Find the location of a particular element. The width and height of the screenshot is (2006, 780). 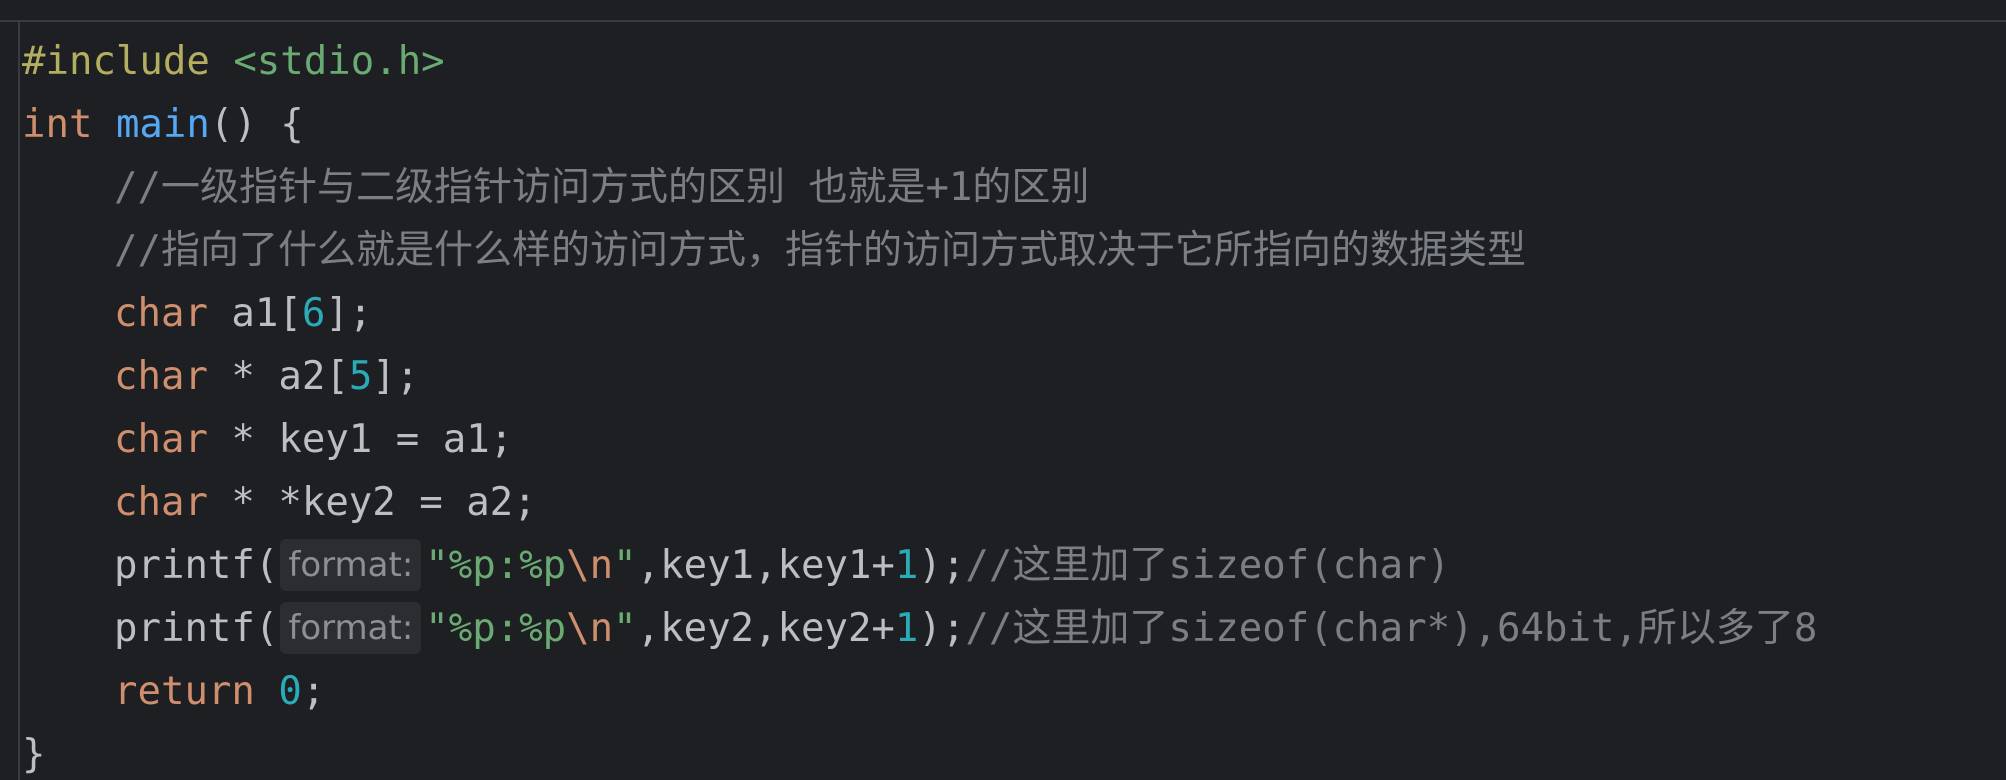

number-literal: 5 is located at coordinates (360, 376).